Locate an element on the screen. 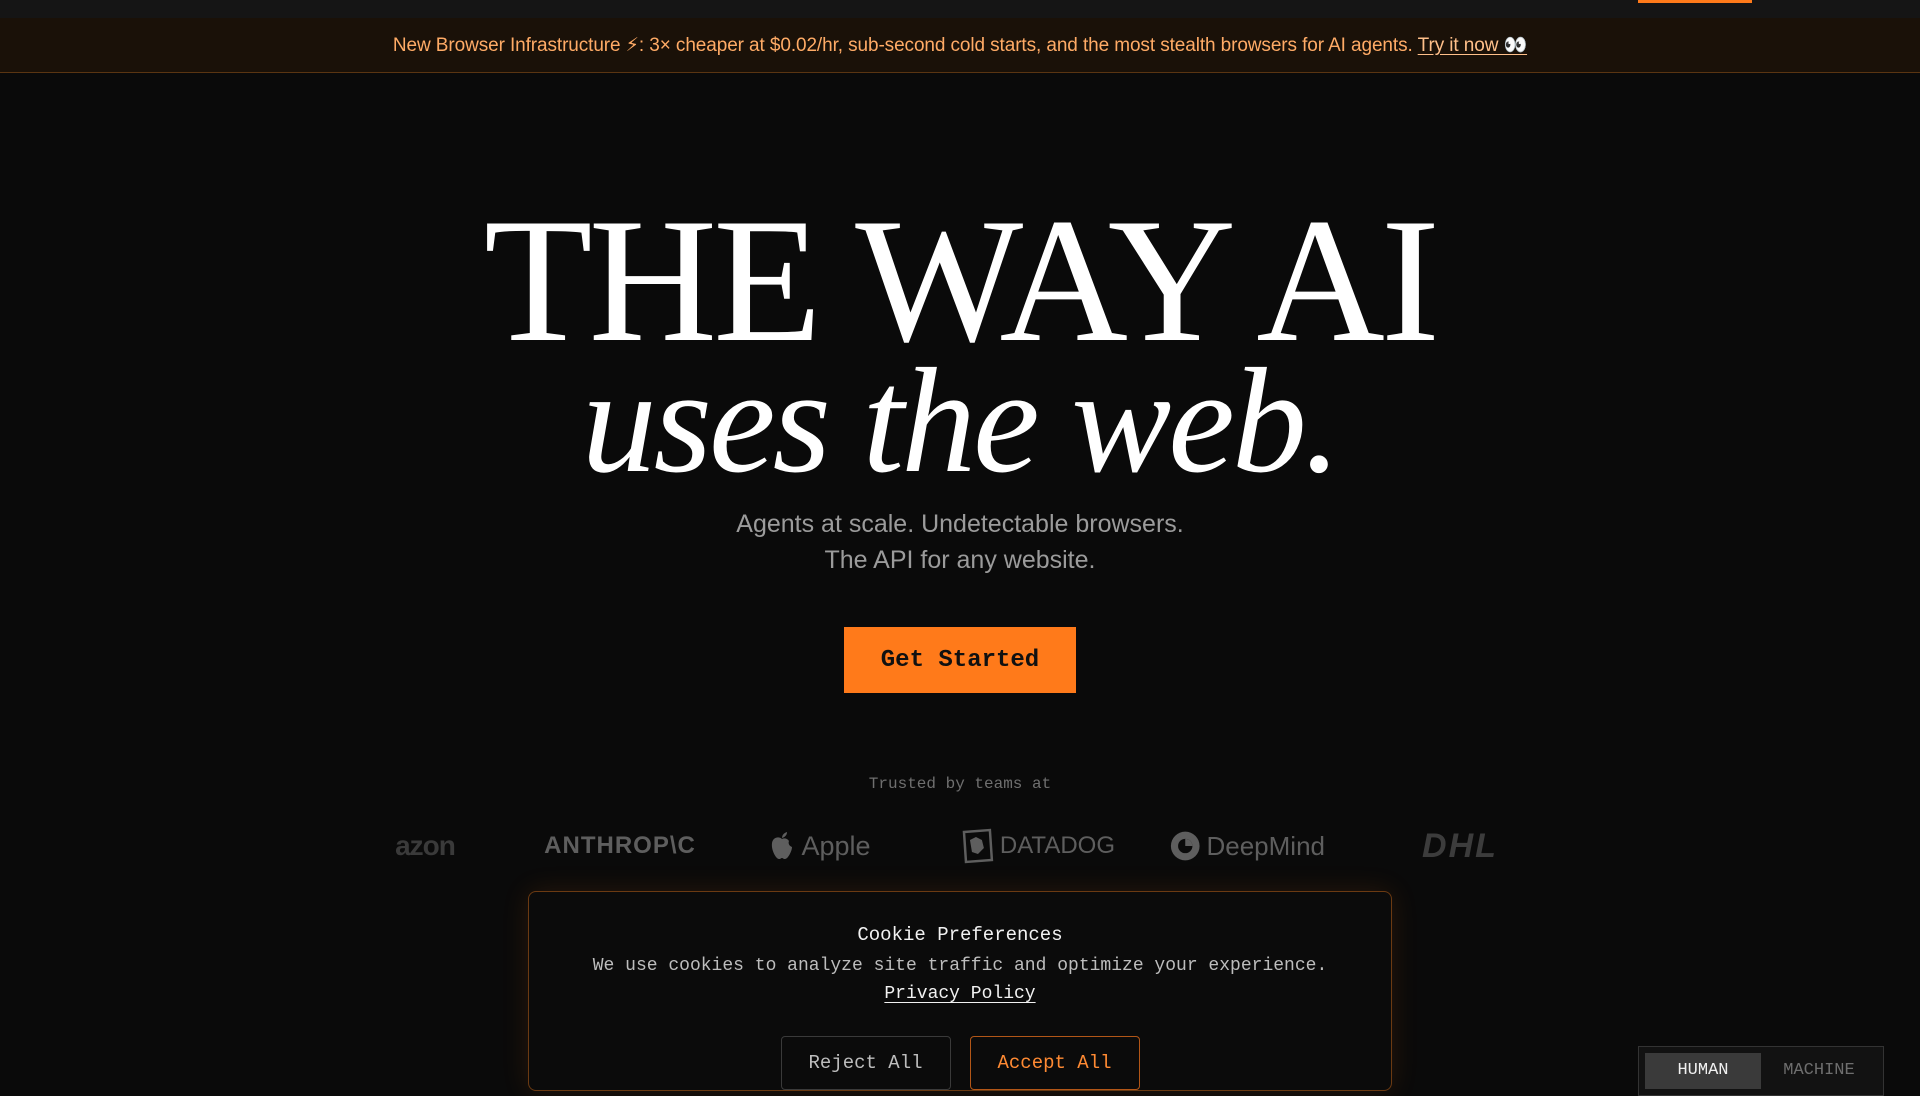 The height and width of the screenshot is (1096, 1920). top-nav-bar is located at coordinates (960, 9).